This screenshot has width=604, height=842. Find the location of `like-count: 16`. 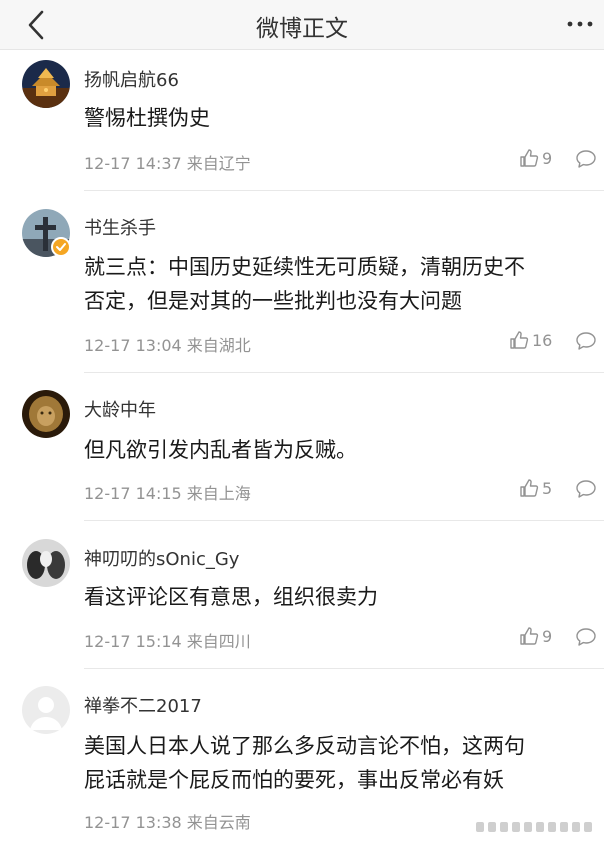

like-count: 16 is located at coordinates (542, 340).